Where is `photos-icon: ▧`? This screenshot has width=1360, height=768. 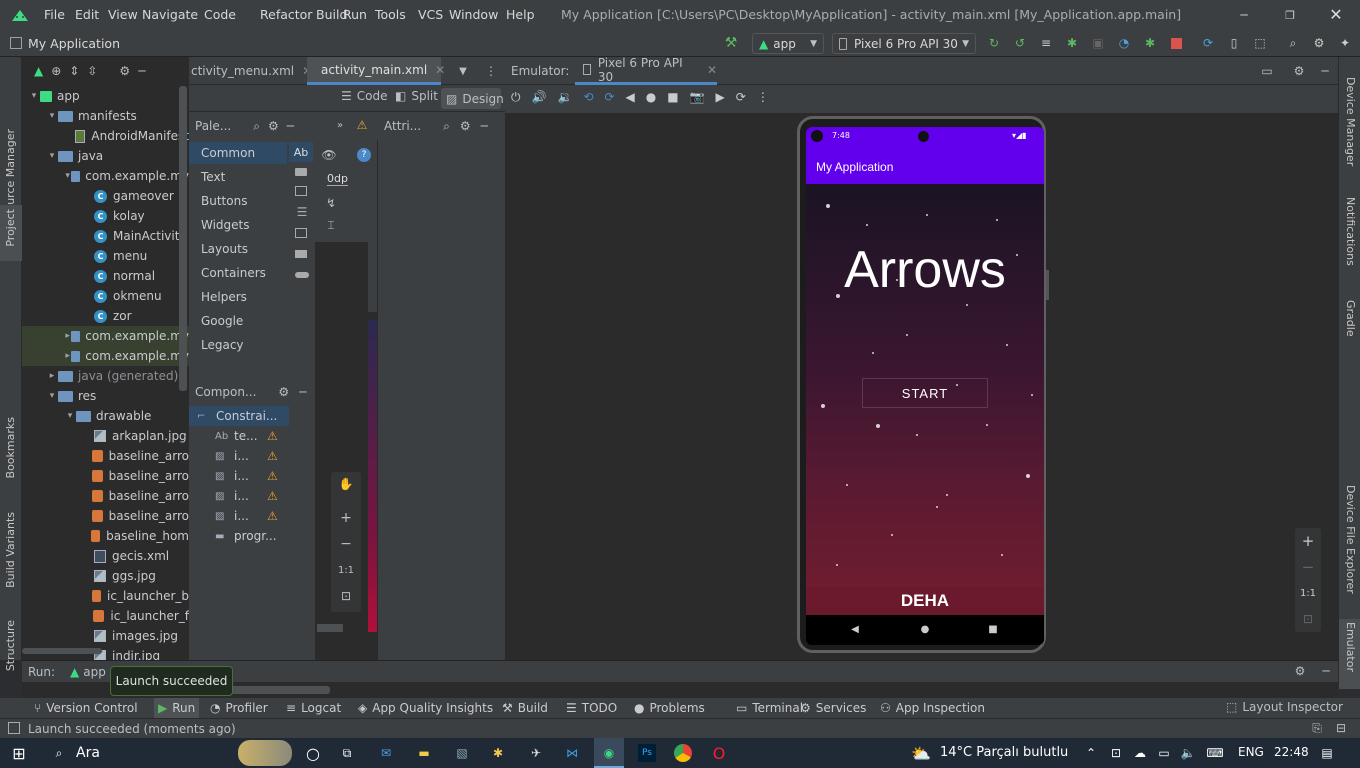
photos-icon: ▧ is located at coordinates (462, 753).